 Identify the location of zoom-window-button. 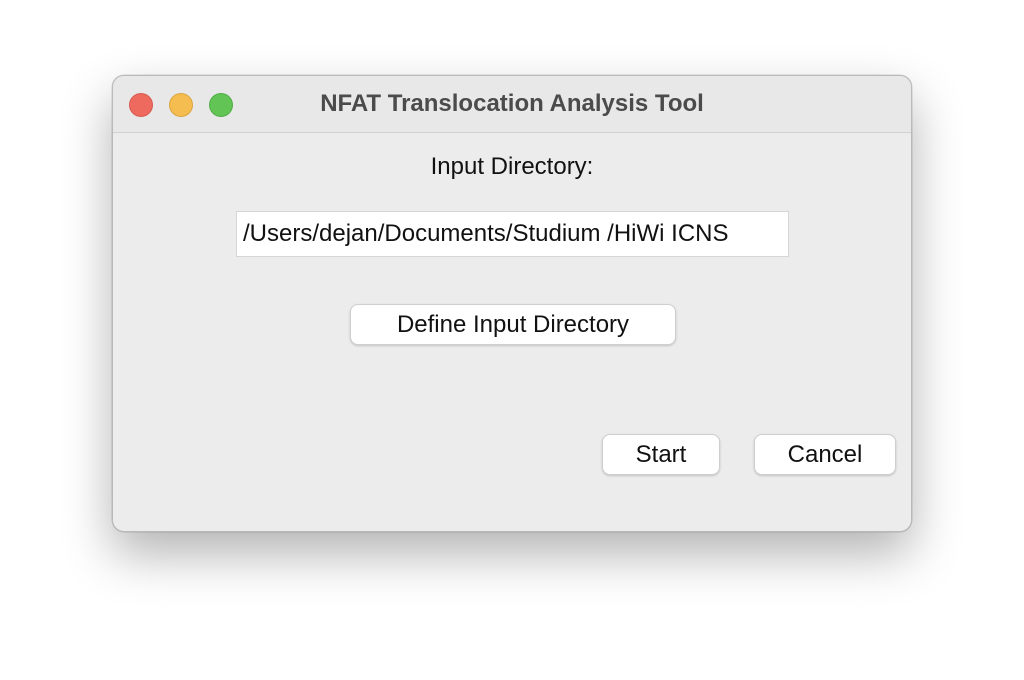
(221, 105).